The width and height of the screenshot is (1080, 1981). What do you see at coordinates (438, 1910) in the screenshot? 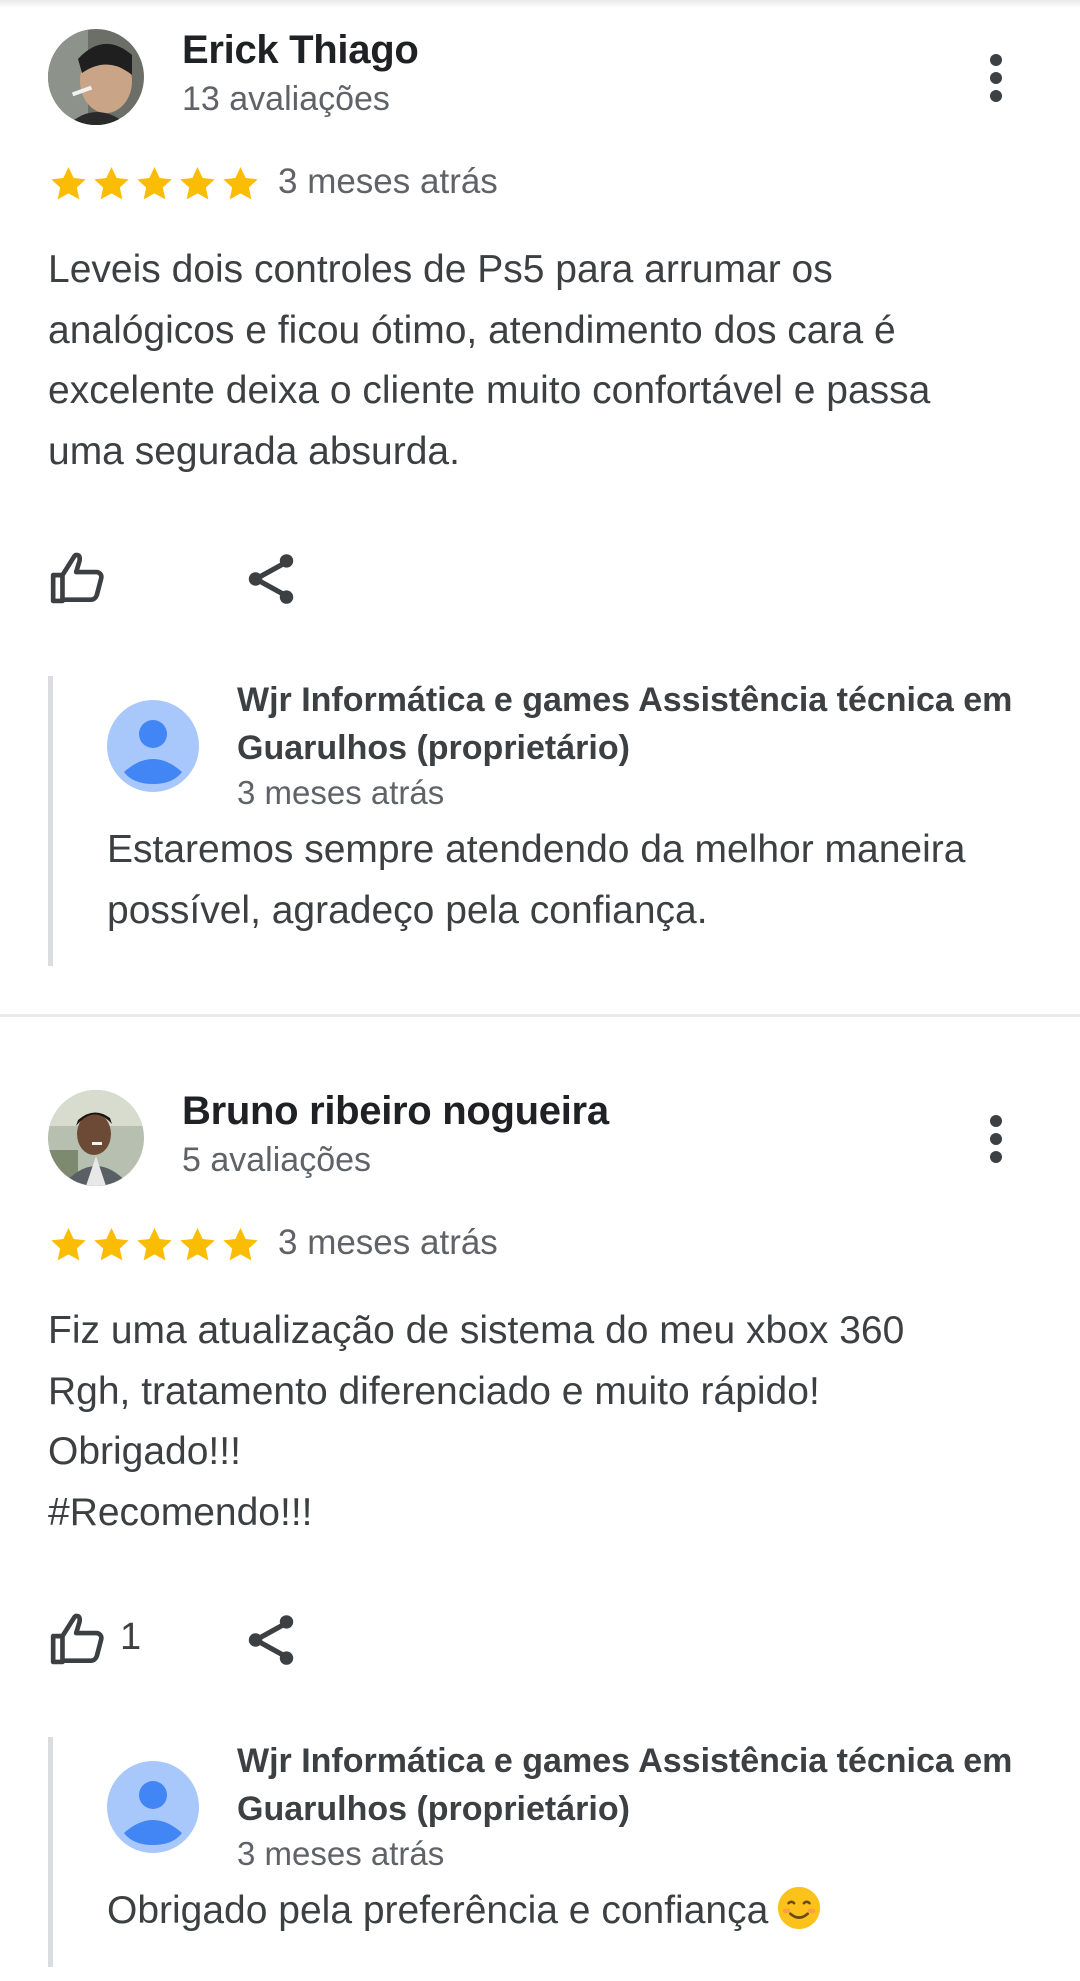
I see `reply-text: Obrigado pela preferência e confiança` at bounding box center [438, 1910].